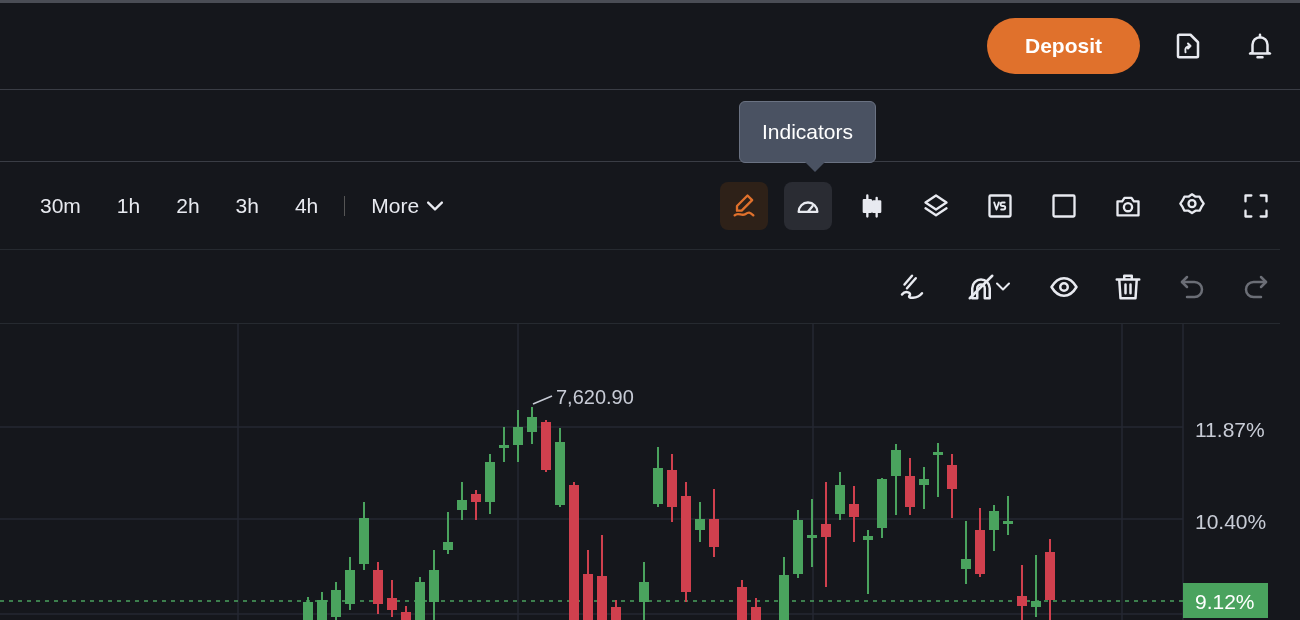  What do you see at coordinates (188, 205) in the screenshot?
I see `timeframe-tab: 2h` at bounding box center [188, 205].